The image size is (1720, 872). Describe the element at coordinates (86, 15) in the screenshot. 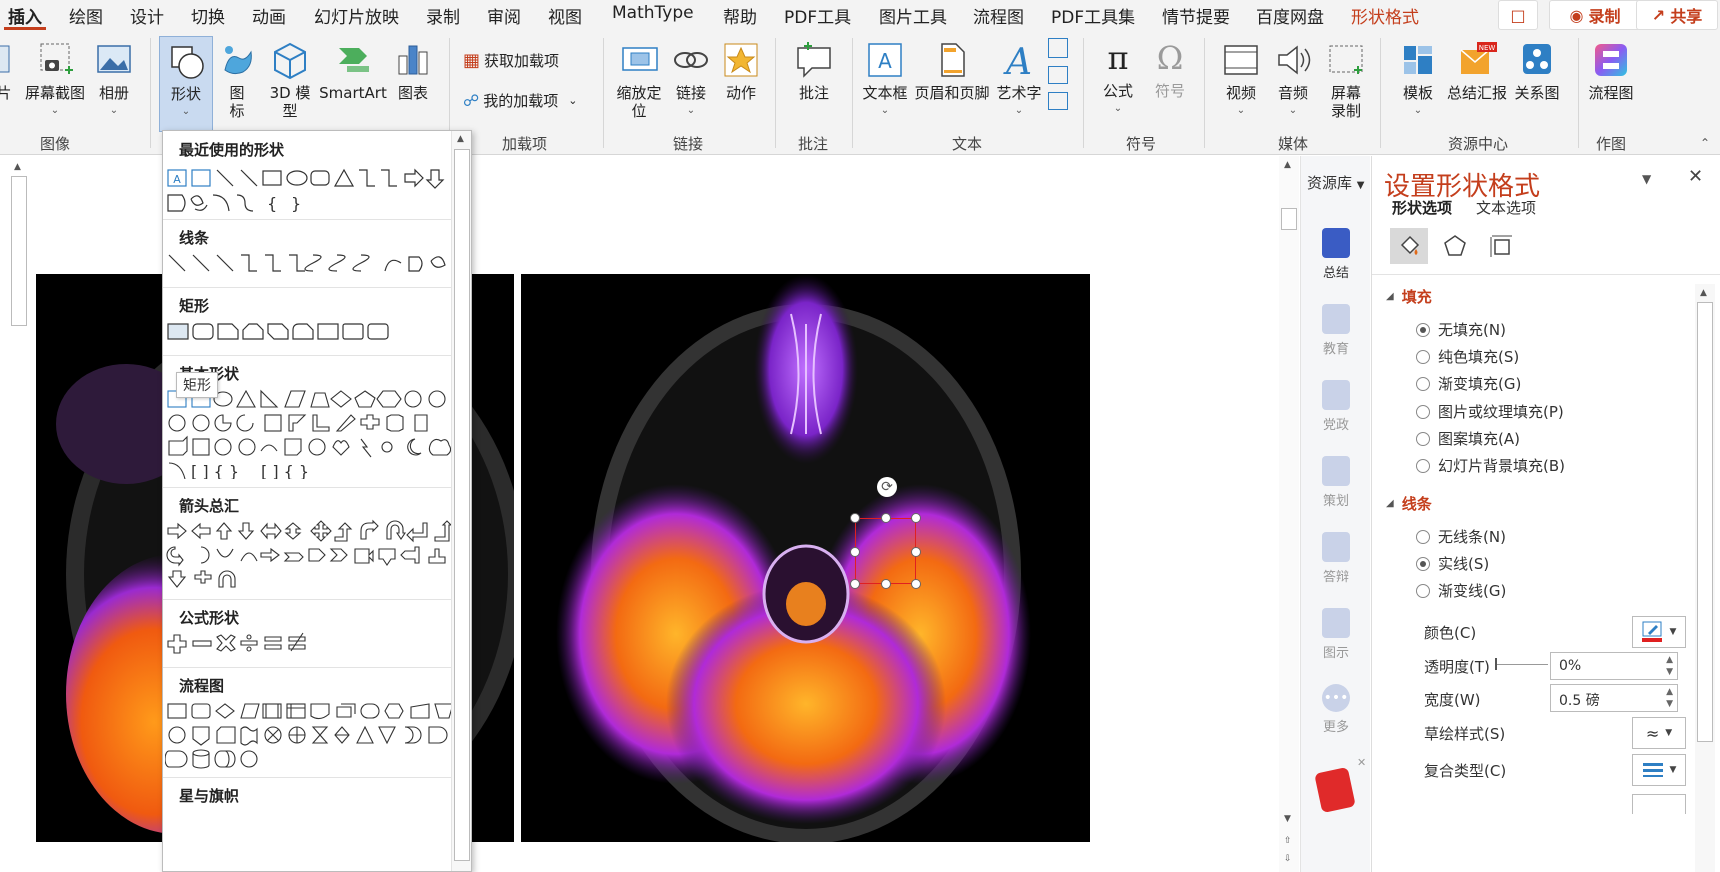

I see `tab-draw: 绘图` at that location.